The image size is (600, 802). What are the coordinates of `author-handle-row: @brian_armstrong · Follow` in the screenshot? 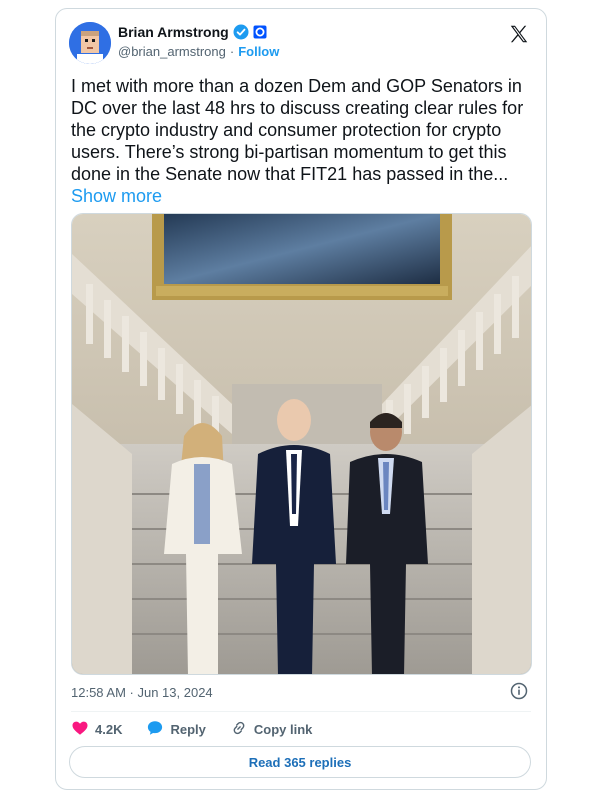 It's located at (198, 51).